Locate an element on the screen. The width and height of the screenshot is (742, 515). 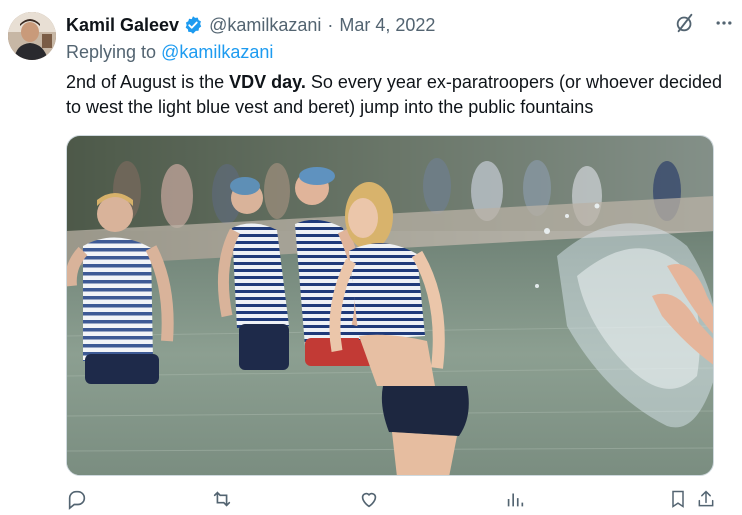
retweet-icon is located at coordinates (222, 501).